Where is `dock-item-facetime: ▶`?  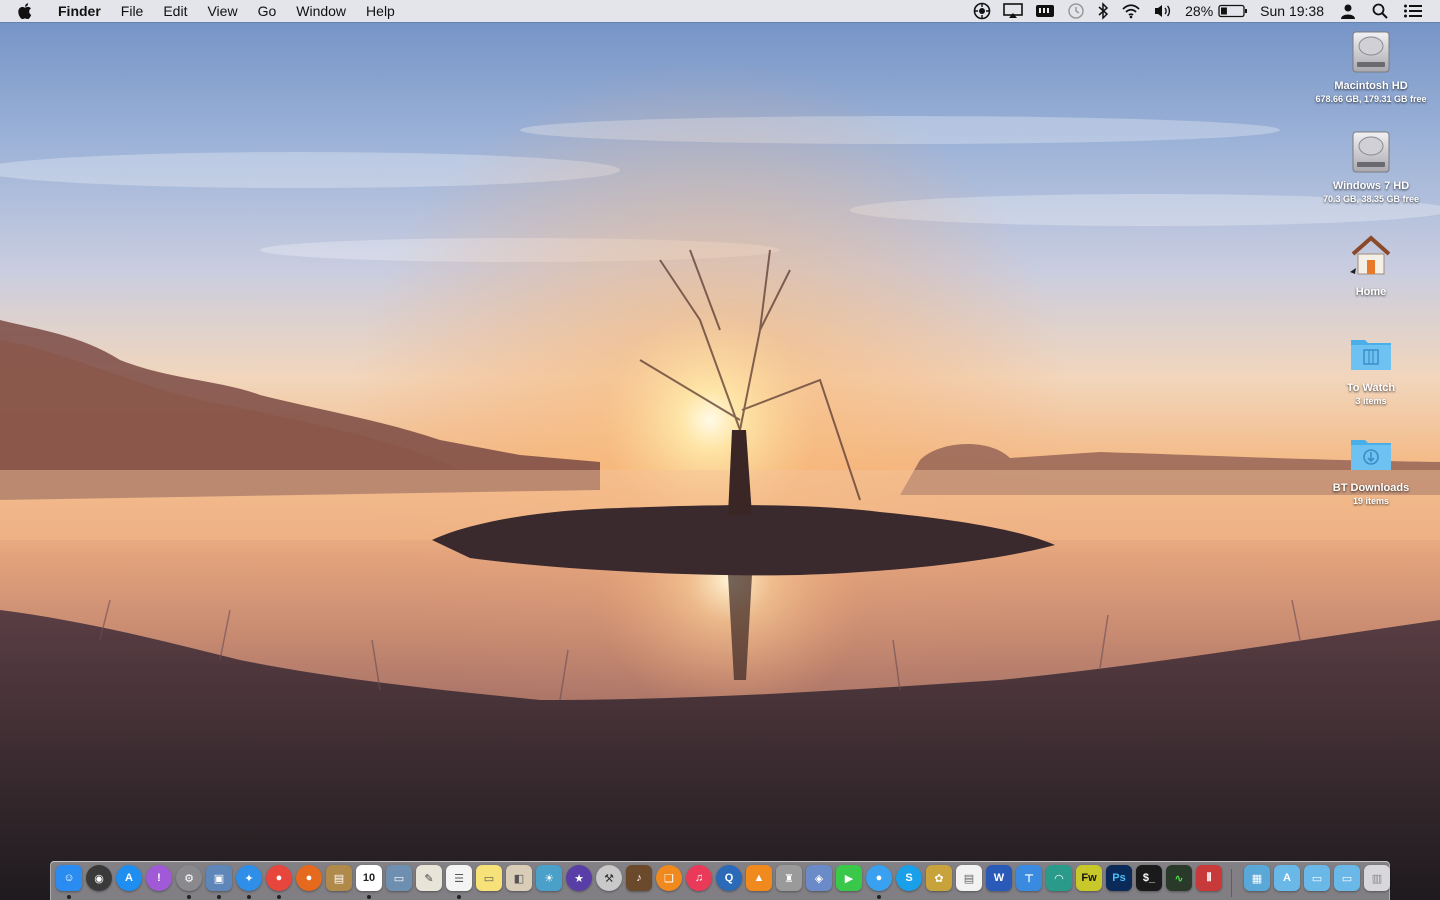 dock-item-facetime: ▶ is located at coordinates (849, 882).